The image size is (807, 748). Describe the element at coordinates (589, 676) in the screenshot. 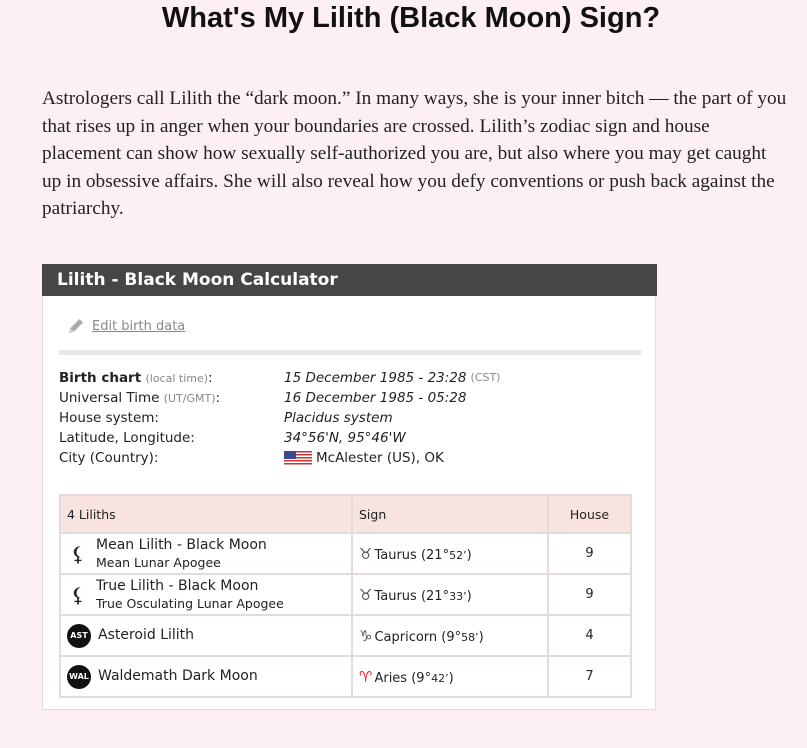

I see `row-house: 7` at that location.